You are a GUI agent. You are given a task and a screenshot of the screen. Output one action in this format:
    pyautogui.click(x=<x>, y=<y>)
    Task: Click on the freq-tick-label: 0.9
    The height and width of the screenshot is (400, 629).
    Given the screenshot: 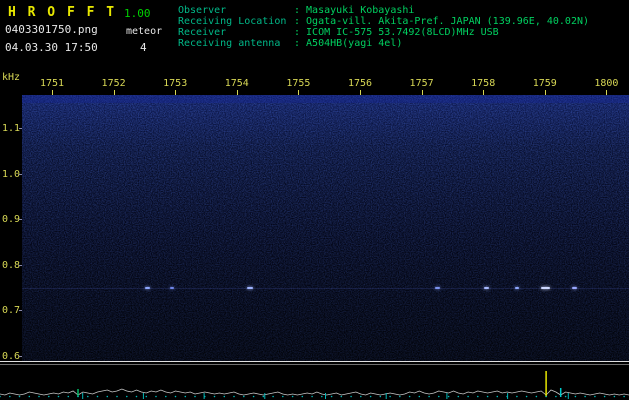 What is the action you would take?
    pyautogui.click(x=11, y=219)
    